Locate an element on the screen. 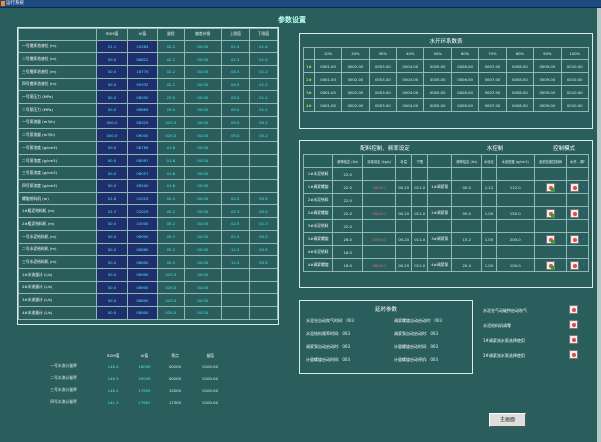 This screenshot has height=442, width=601. config-value: 100.0 is located at coordinates (515, 265).